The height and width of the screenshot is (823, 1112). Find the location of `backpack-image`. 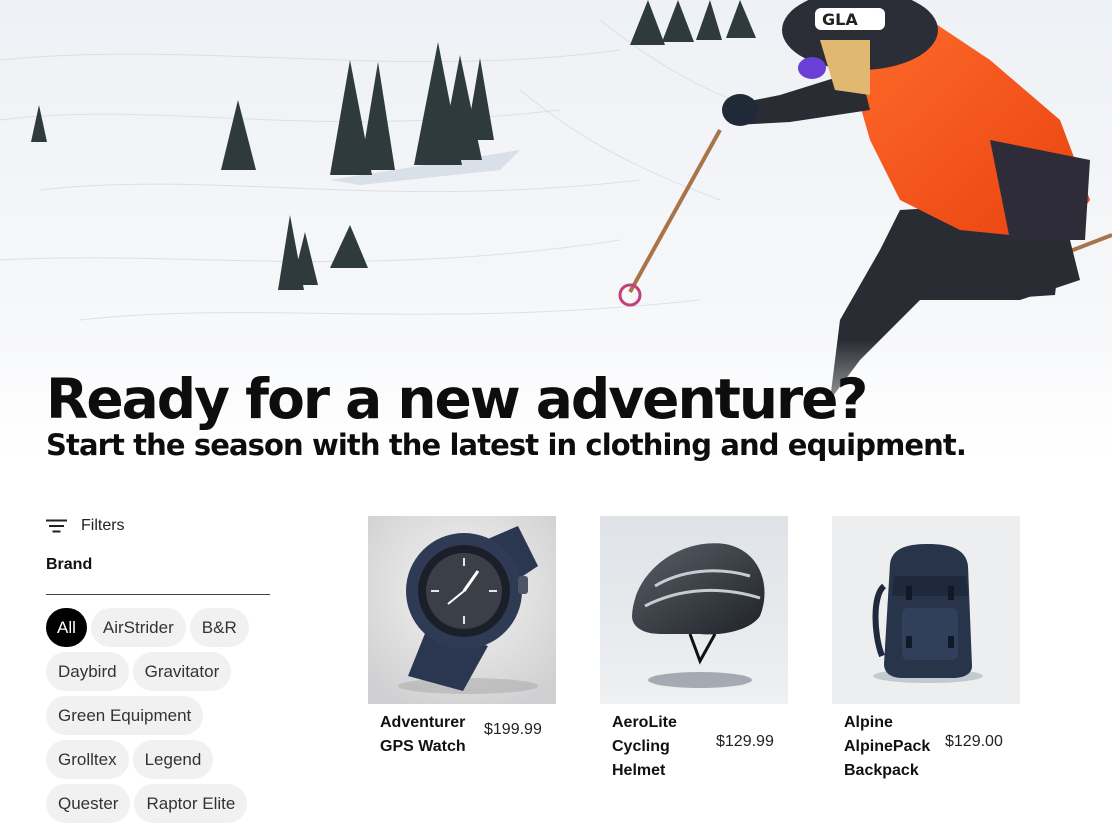

backpack-image is located at coordinates (926, 610).